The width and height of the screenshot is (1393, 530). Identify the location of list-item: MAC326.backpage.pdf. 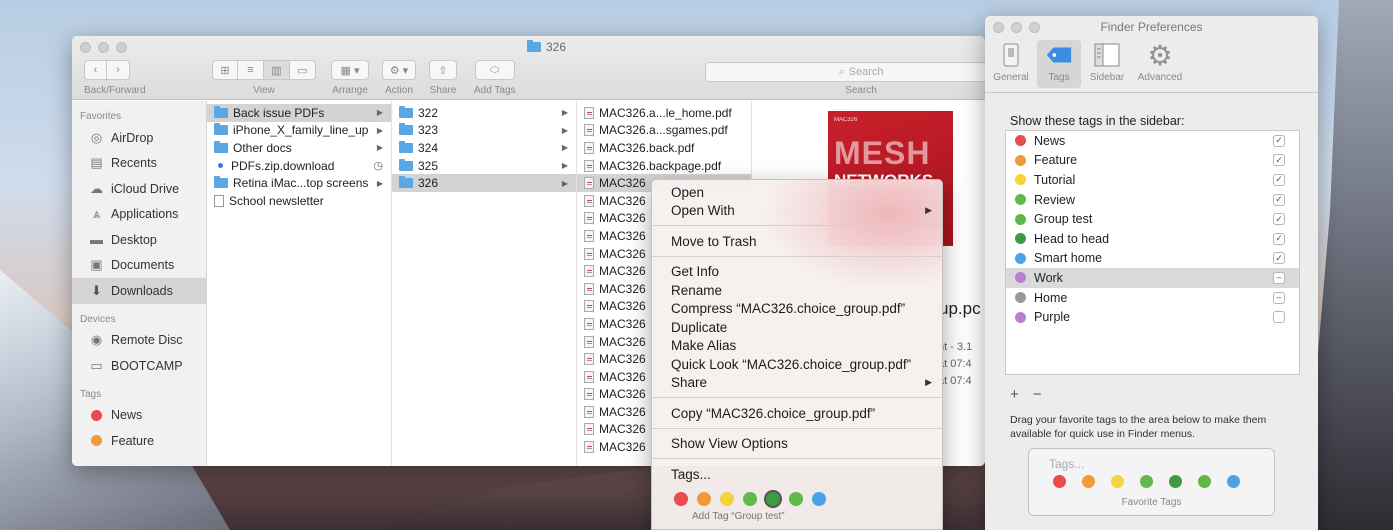
(664, 166).